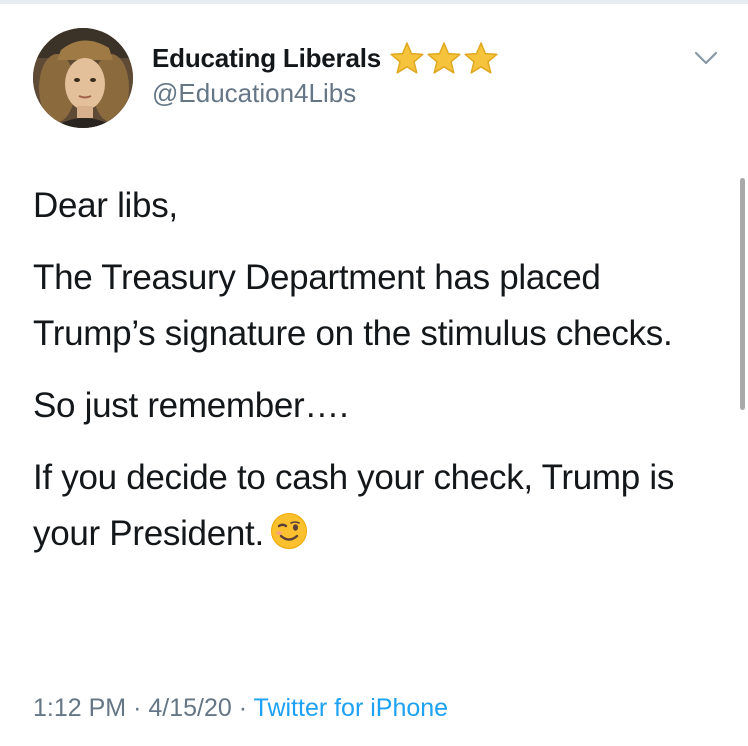  What do you see at coordinates (374, 2) in the screenshot?
I see `top-divider` at bounding box center [374, 2].